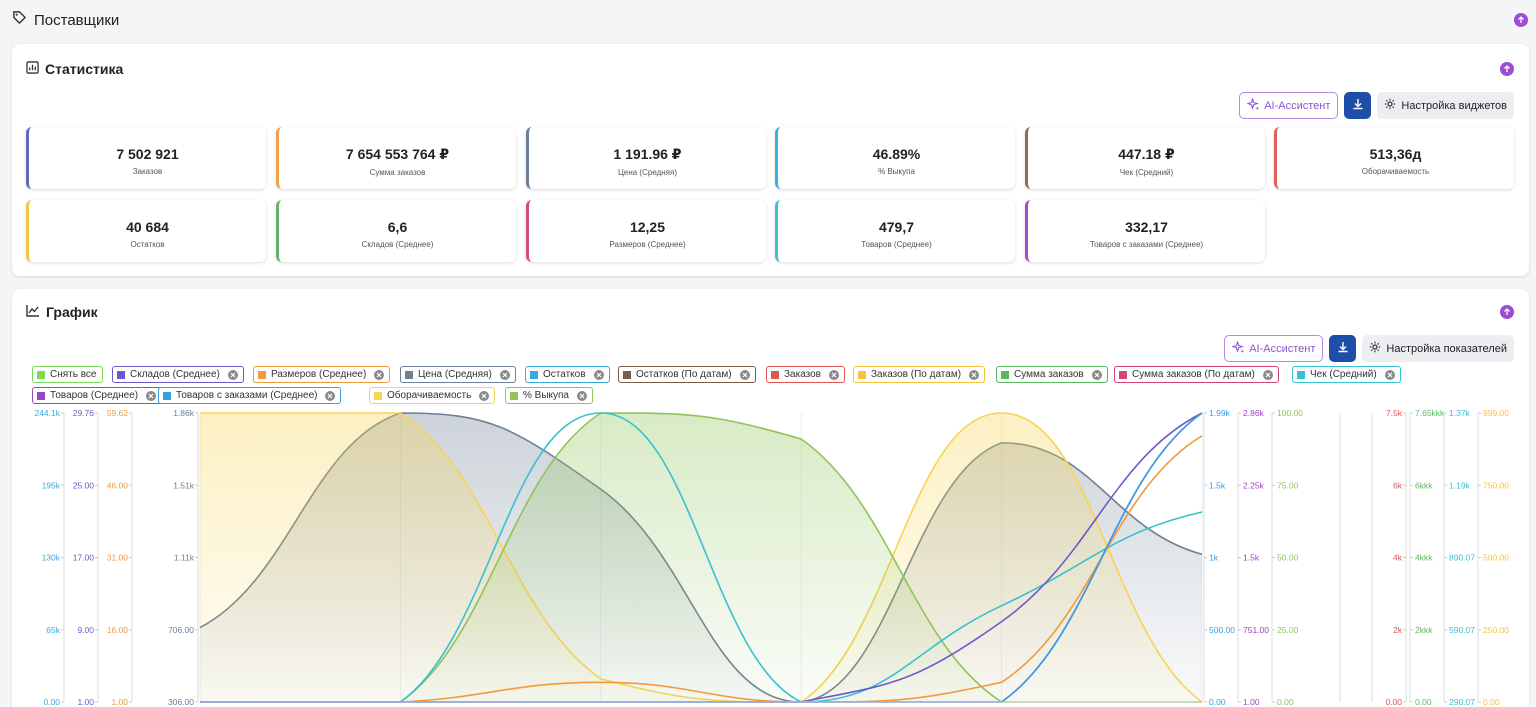  Describe the element at coordinates (768, 20) in the screenshot. I see `suppliers-header: Поставщики` at that location.